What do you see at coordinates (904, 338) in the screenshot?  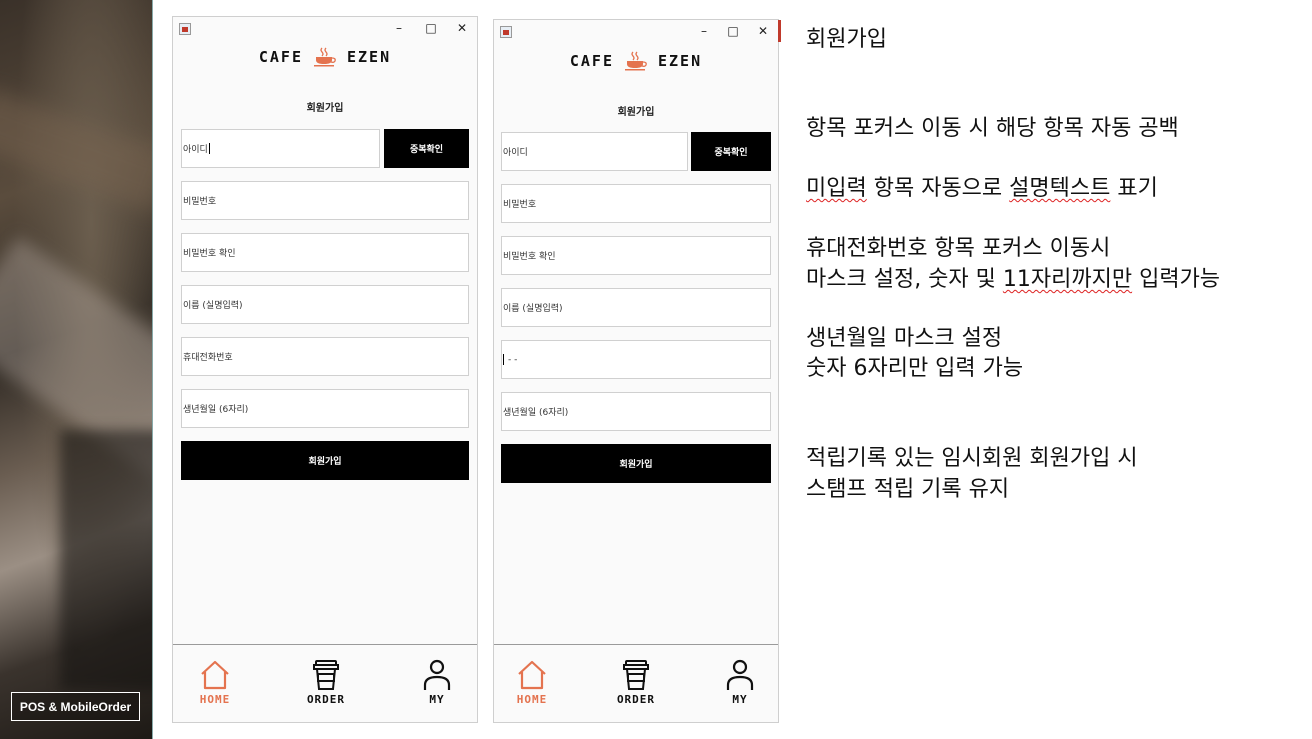 I see `note-birth-mask: 생년월일 마스크 설정` at bounding box center [904, 338].